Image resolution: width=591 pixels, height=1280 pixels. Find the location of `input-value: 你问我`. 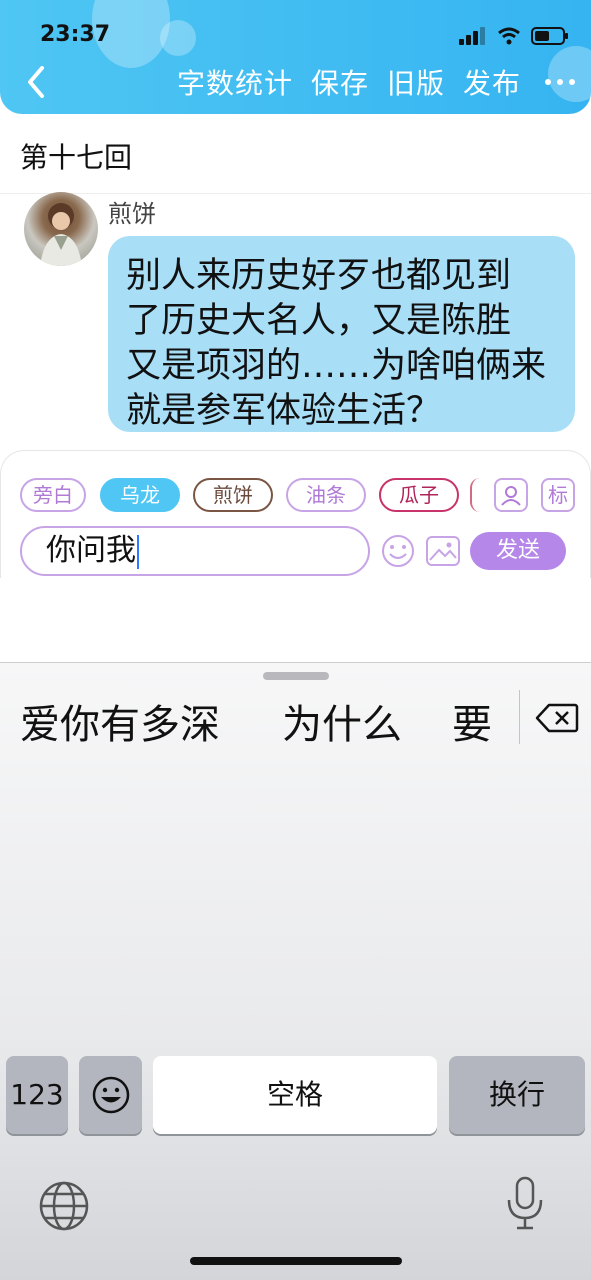

input-value: 你问我 is located at coordinates (91, 550).